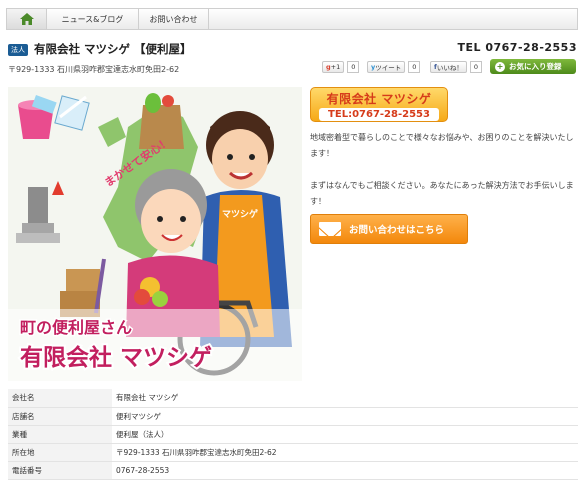 This screenshot has width=586, height=480. Describe the element at coordinates (60, 398) in the screenshot. I see `info-key: 会社名` at that location.